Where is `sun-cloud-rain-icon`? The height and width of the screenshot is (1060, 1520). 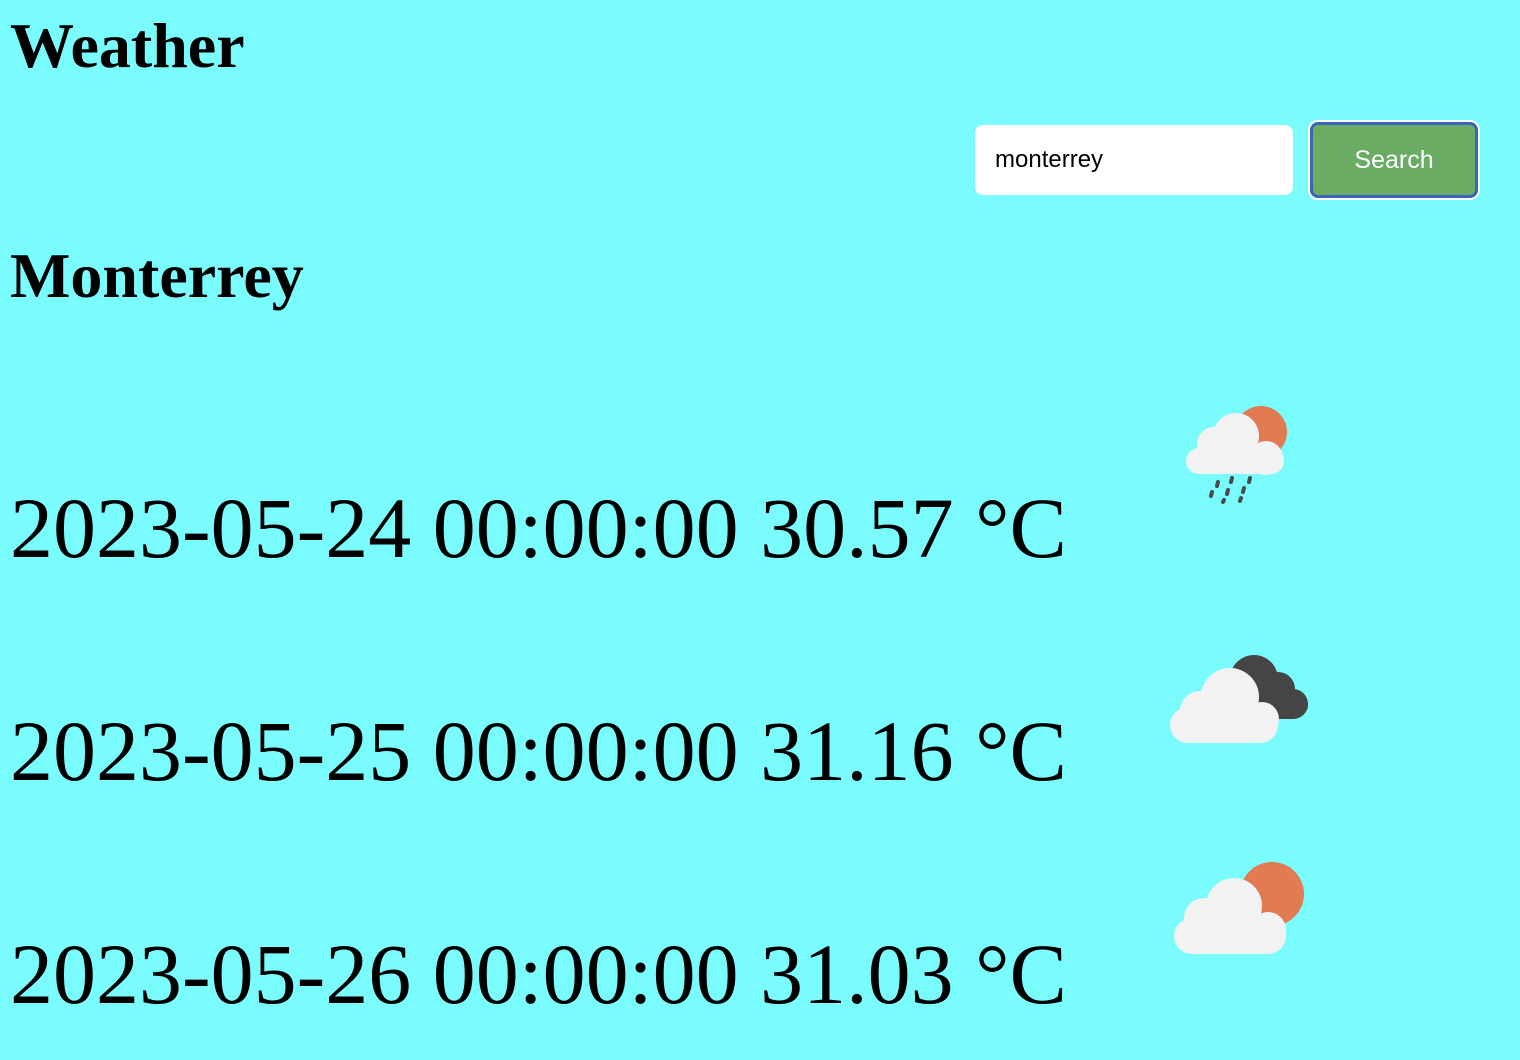 sun-cloud-rain-icon is located at coordinates (1255, 457).